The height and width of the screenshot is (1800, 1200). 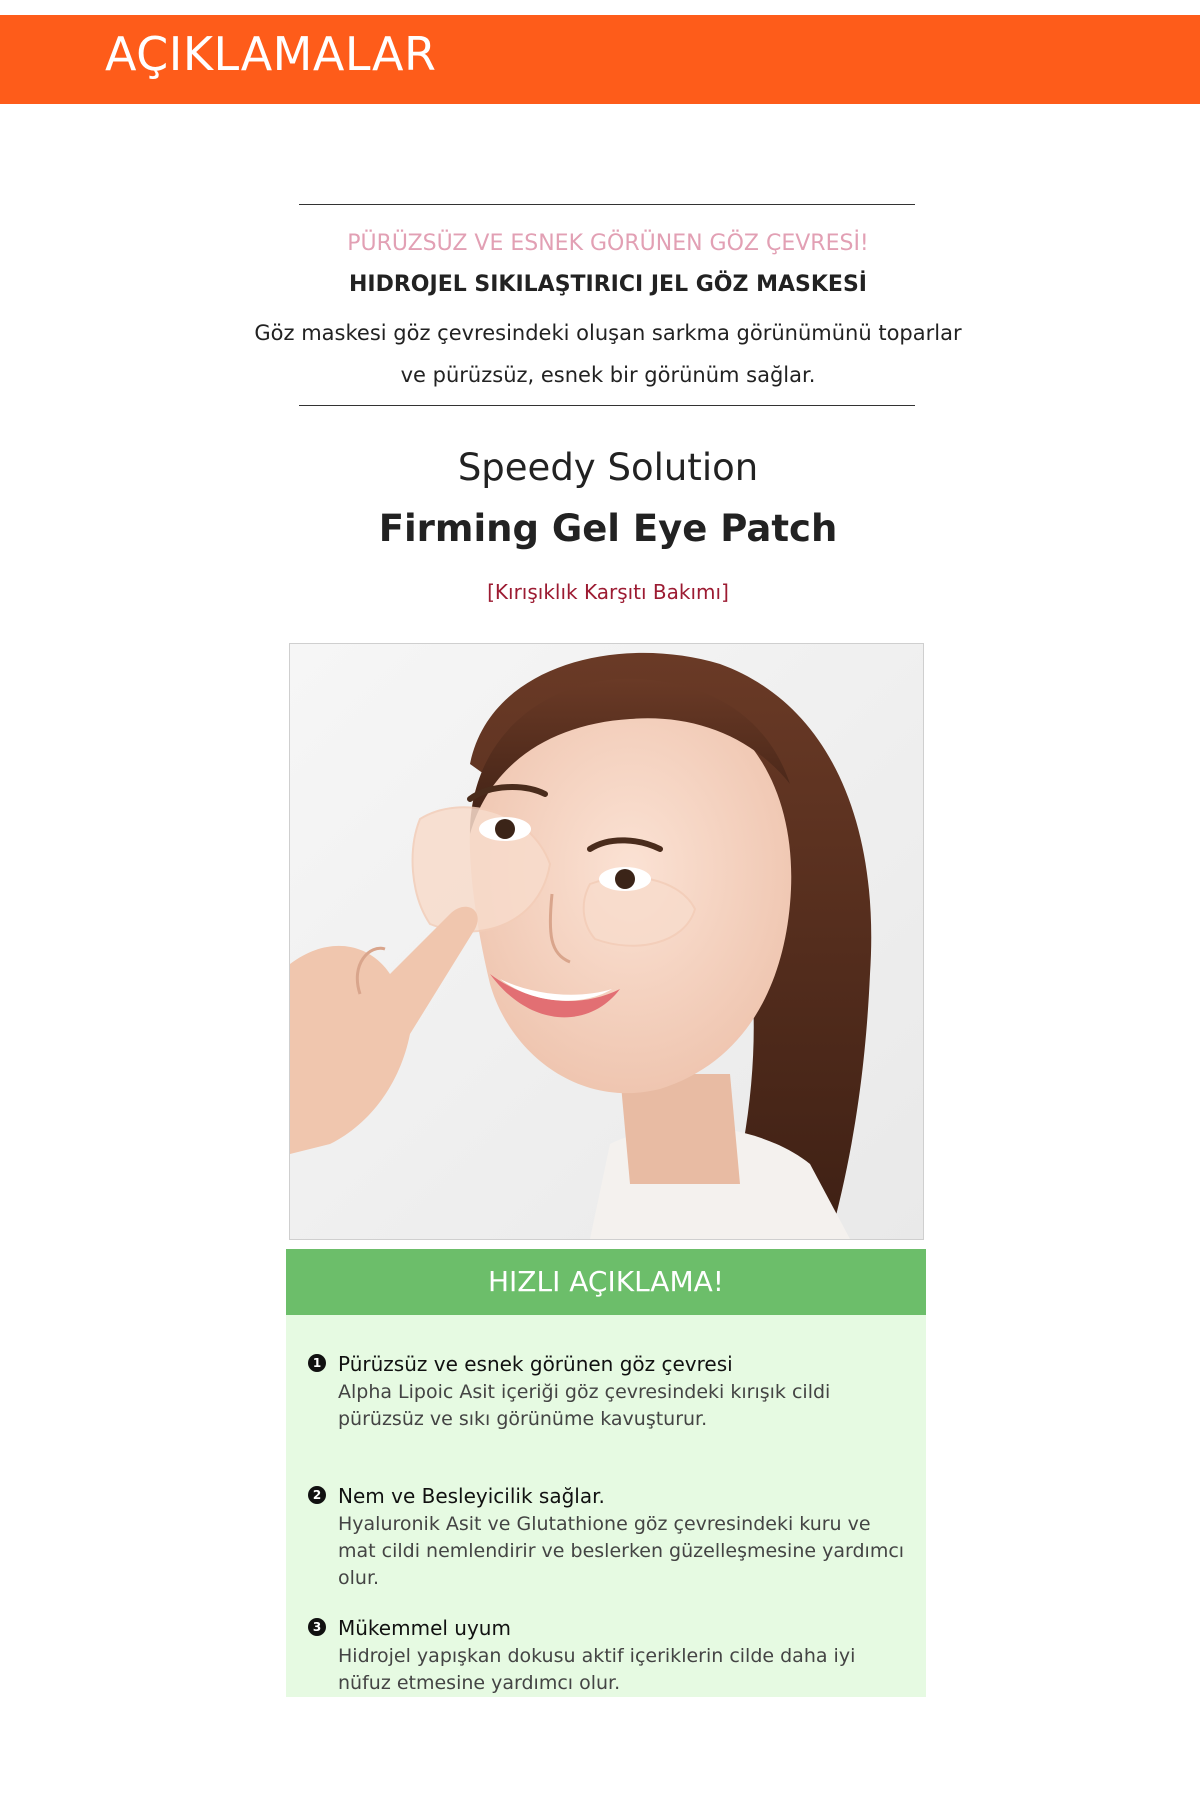 What do you see at coordinates (317, 1495) in the screenshot?
I see `feature-number-badge: 2` at bounding box center [317, 1495].